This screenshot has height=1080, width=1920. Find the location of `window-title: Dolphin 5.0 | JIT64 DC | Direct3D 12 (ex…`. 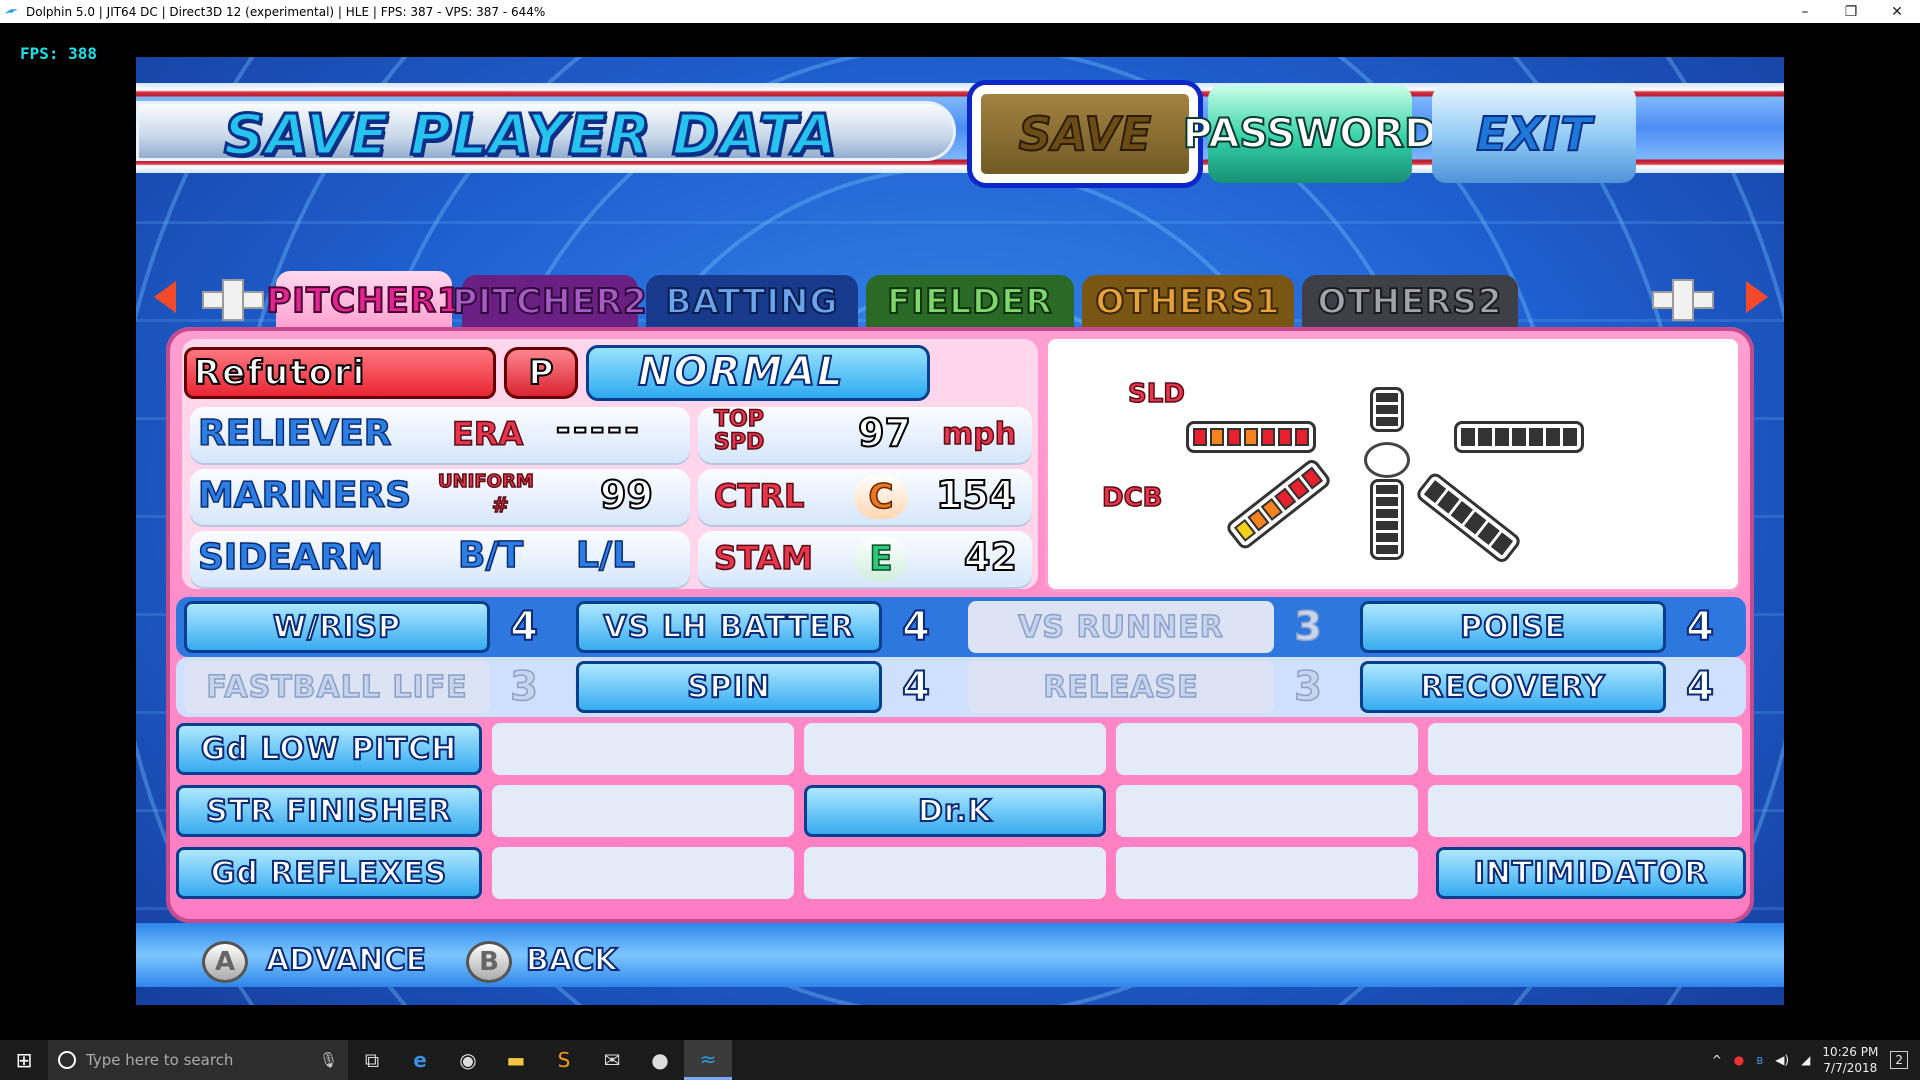

window-title: Dolphin 5.0 | JIT64 DC | Direct3D 12 (ex… is located at coordinates (286, 11).